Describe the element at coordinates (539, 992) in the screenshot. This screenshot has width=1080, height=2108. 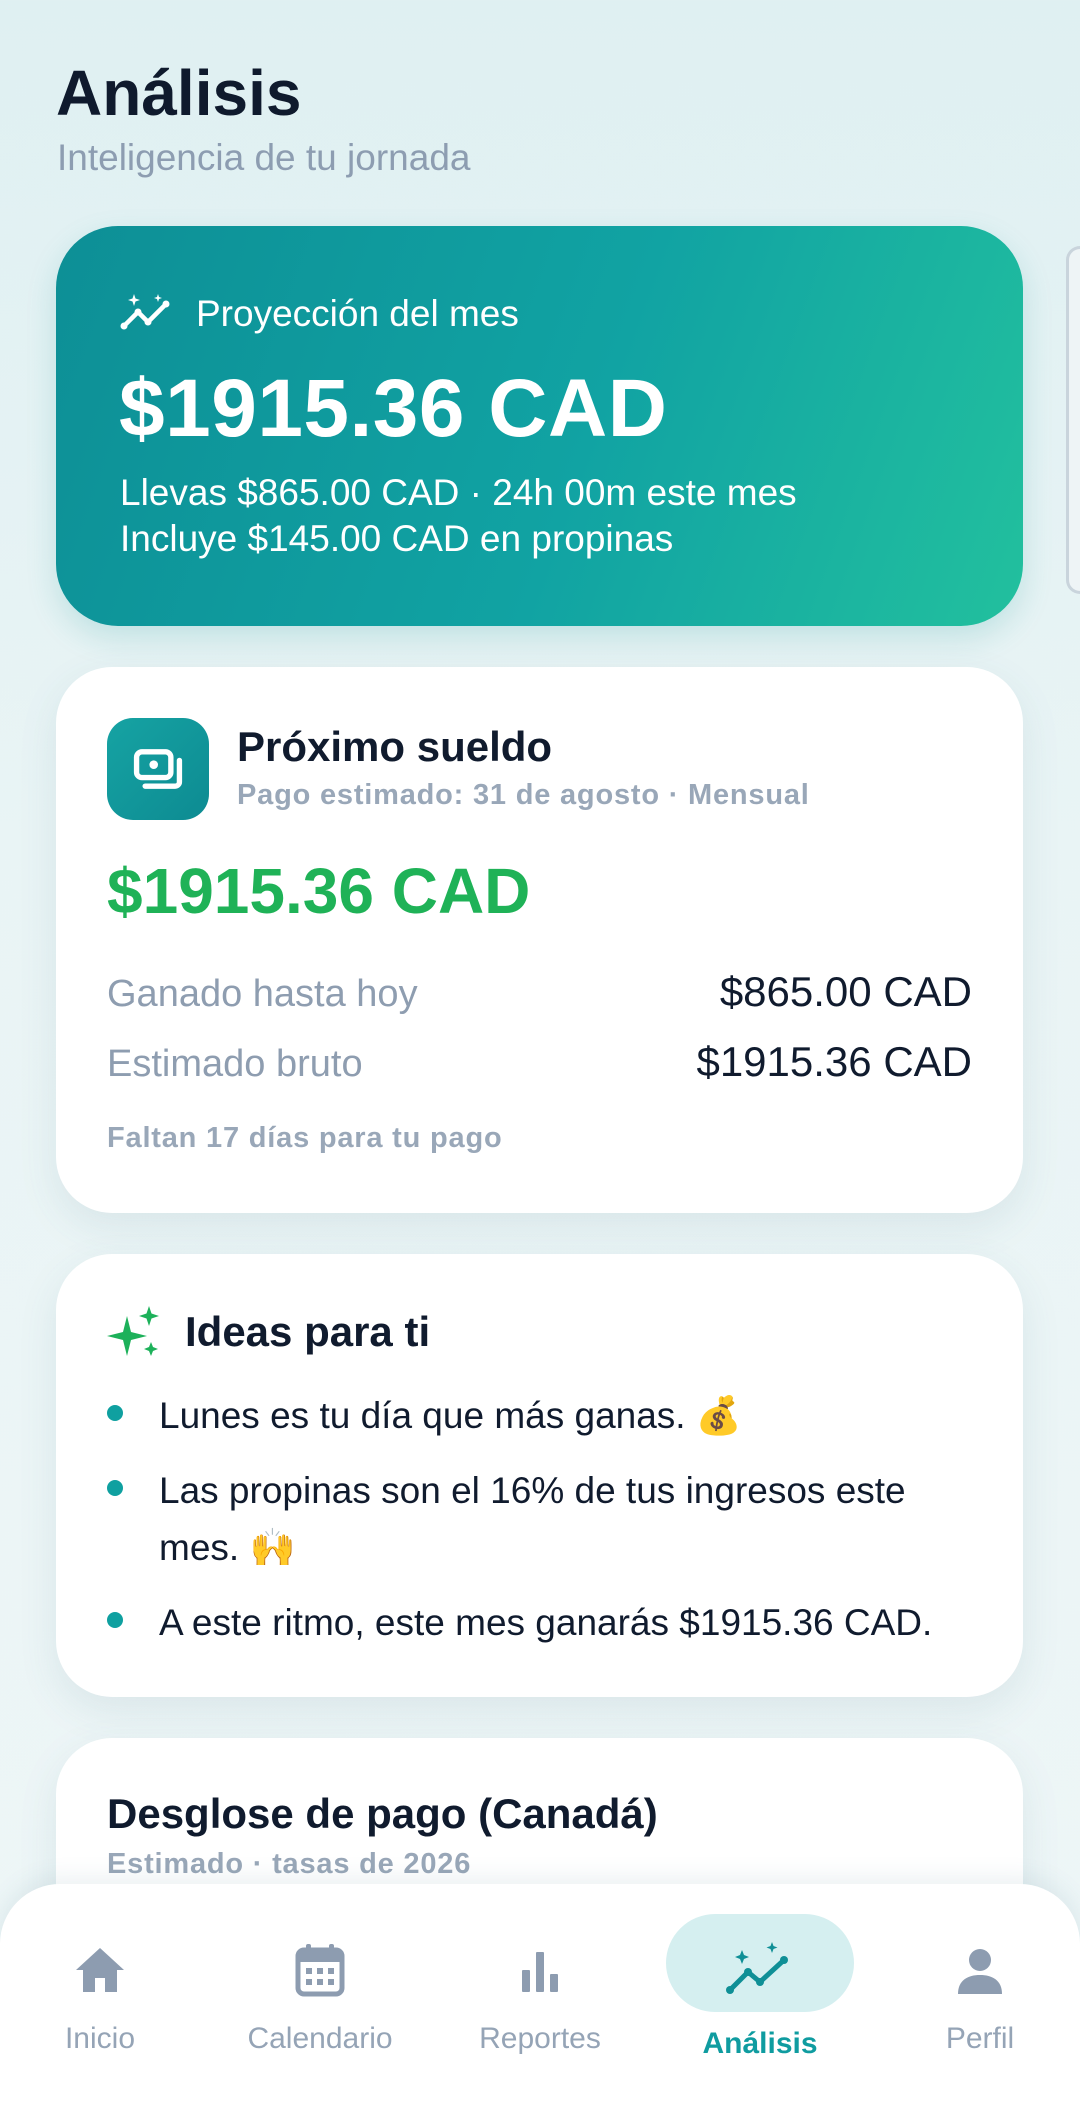
I see `earned-to-date-row: Ganado hasta hoy $865.00 CAD` at that location.